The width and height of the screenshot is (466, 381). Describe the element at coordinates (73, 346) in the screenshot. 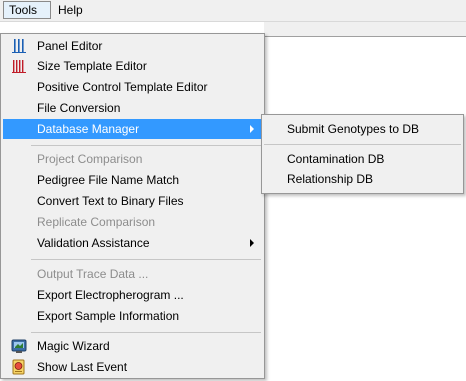

I see `menu-item-label: Magic Wizard` at that location.